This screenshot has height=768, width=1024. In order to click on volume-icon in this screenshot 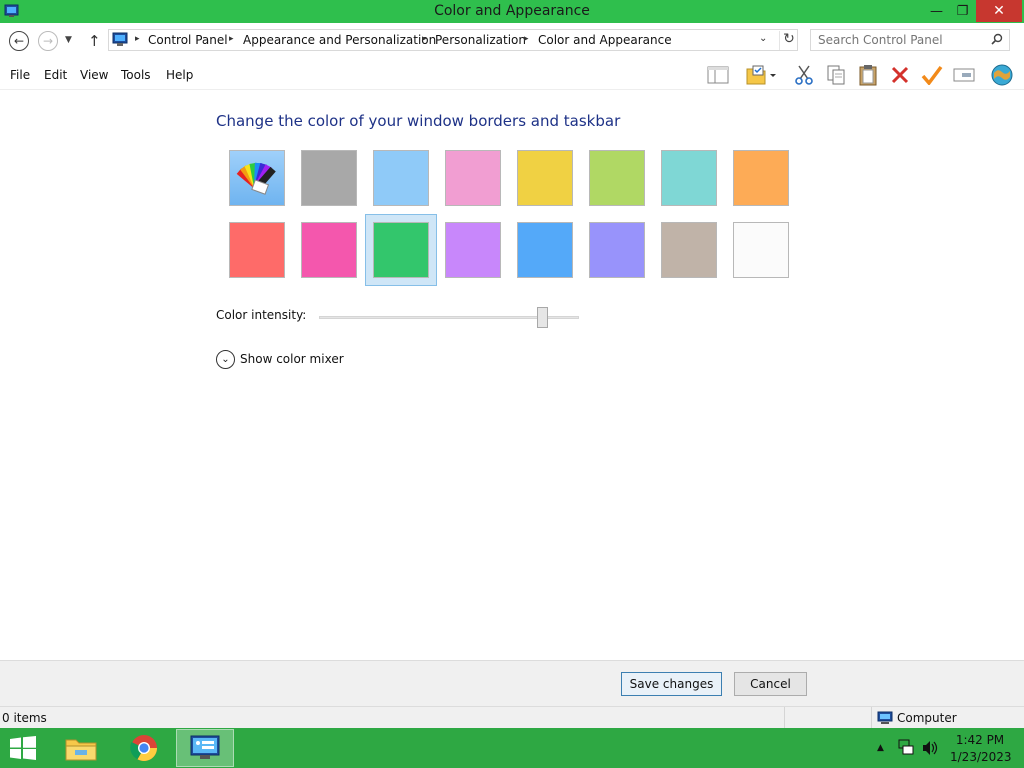, I will do `click(930, 748)`.